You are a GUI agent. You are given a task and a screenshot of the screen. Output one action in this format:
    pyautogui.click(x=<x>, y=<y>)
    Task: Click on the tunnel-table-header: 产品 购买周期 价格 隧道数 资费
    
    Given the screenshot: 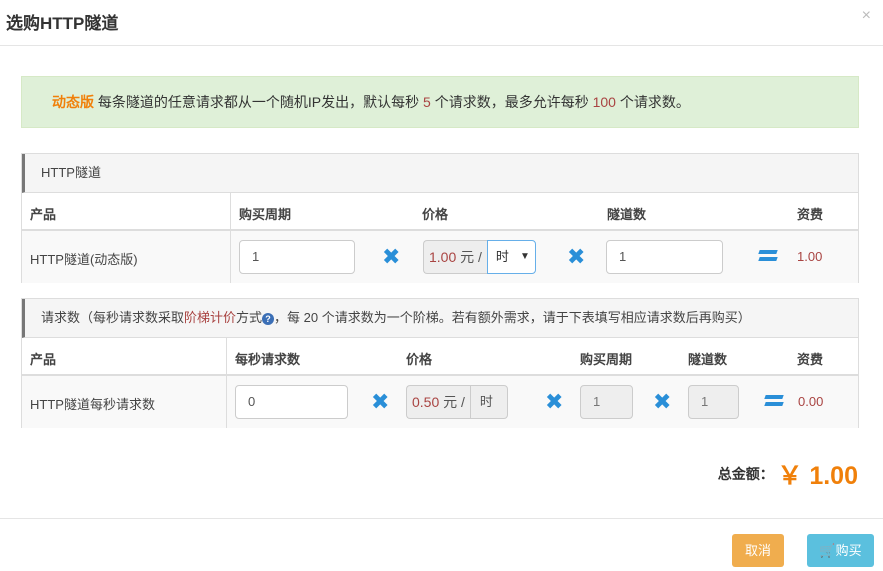 What is the action you would take?
    pyautogui.click(x=440, y=212)
    